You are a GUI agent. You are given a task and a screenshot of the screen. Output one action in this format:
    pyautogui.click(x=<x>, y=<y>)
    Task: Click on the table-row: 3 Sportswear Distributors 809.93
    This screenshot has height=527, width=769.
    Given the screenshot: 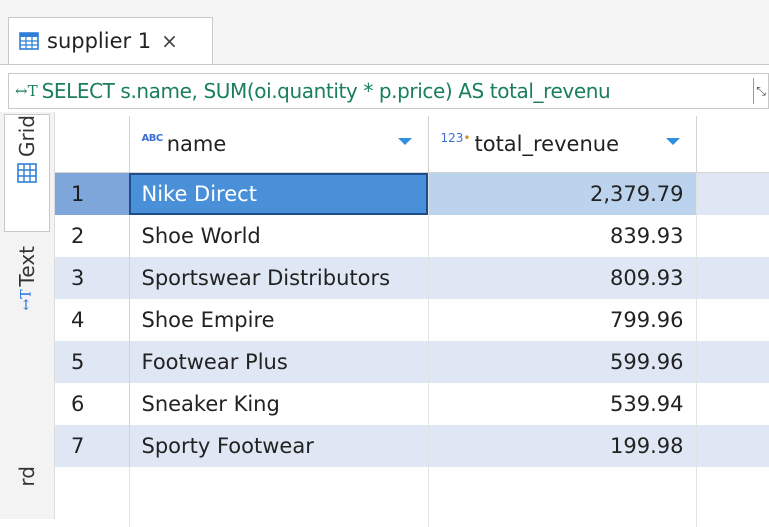 What is the action you would take?
    pyautogui.click(x=412, y=277)
    